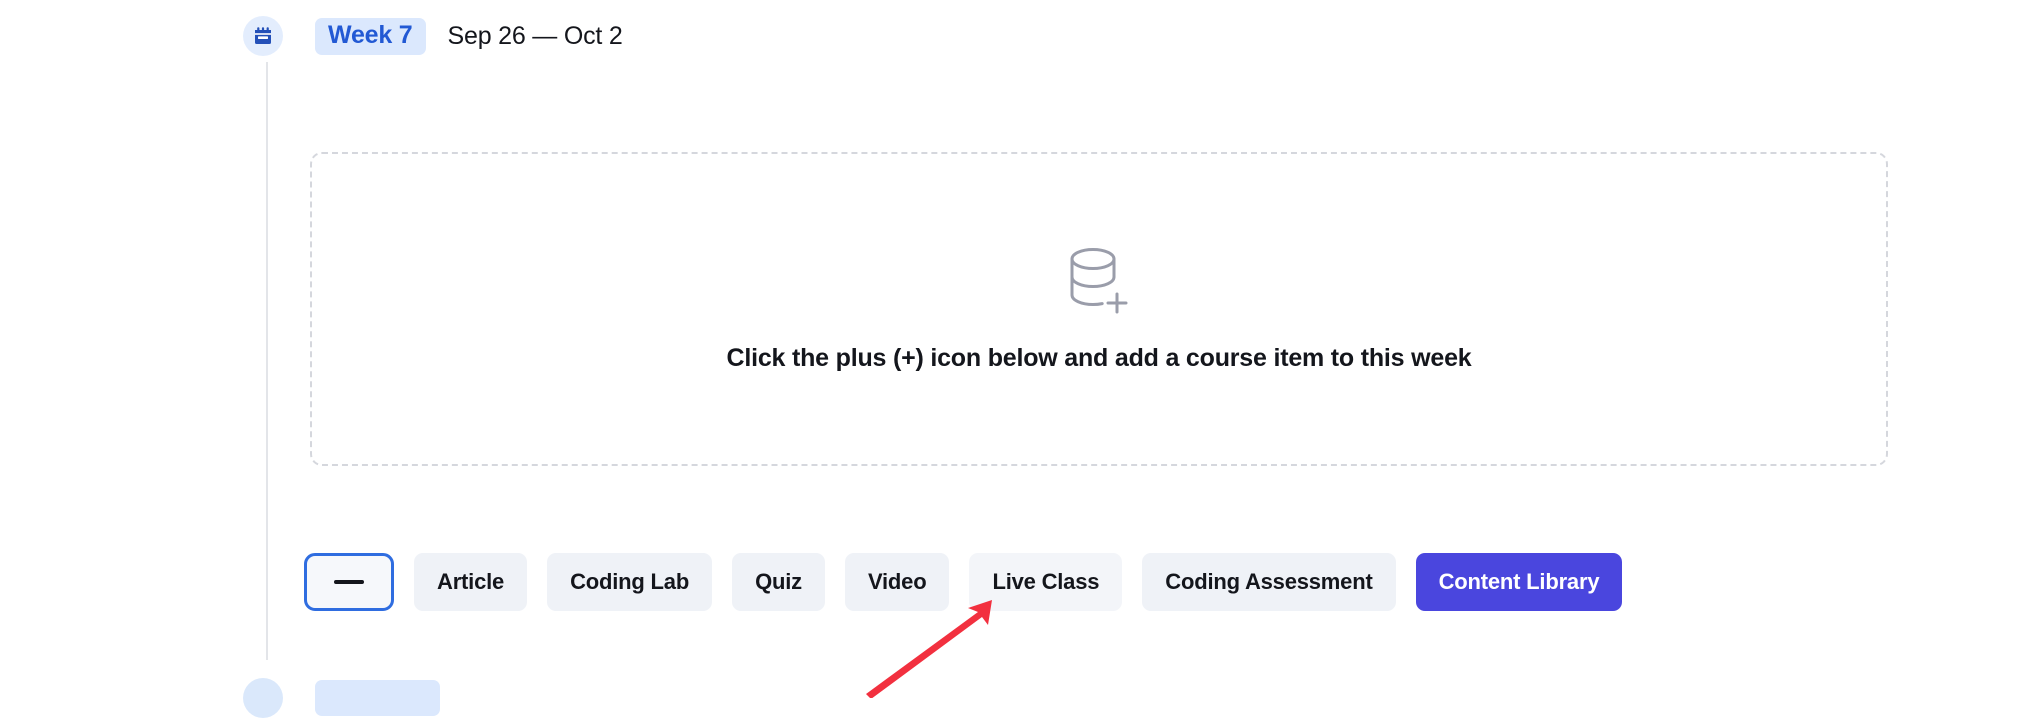  I want to click on annotation-arrow-icon, so click(990, 648).